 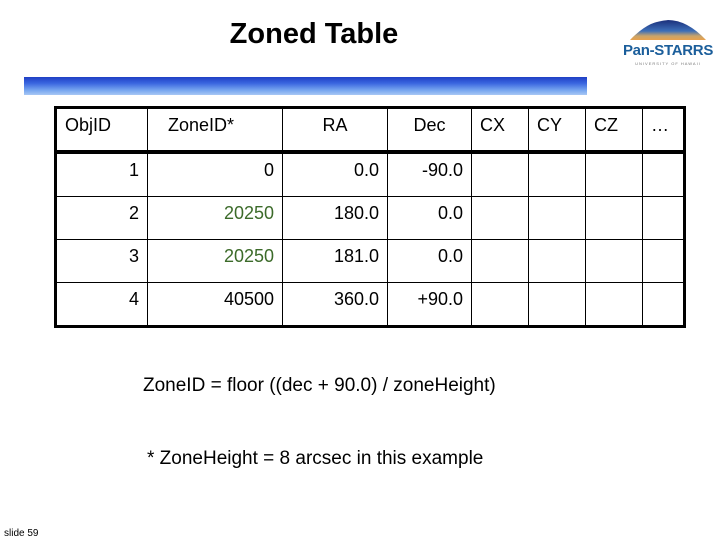 I want to click on table-row: 2 20250 180.0 0.0, so click(x=370, y=218).